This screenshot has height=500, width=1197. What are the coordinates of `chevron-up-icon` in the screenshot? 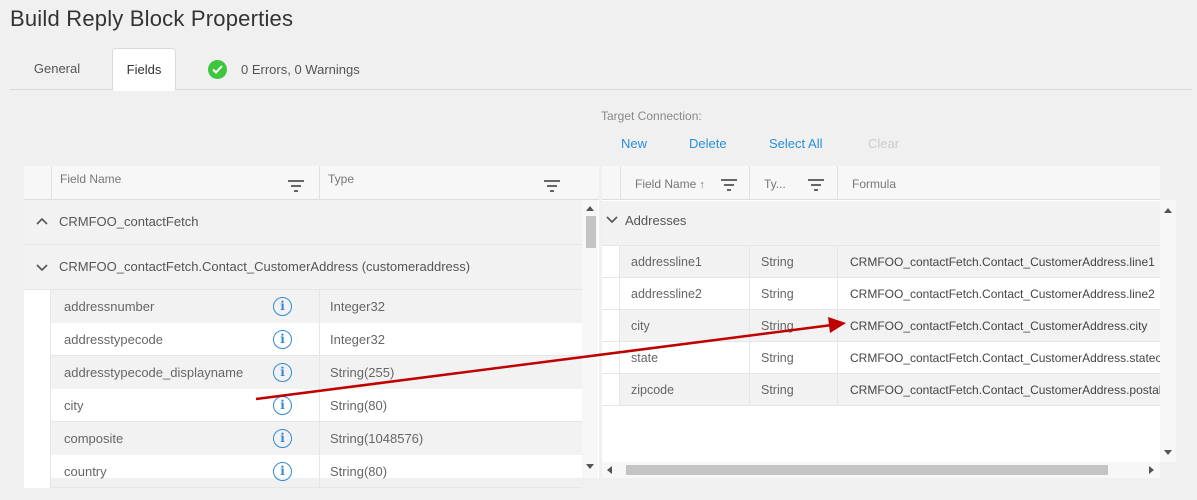 It's located at (42, 222).